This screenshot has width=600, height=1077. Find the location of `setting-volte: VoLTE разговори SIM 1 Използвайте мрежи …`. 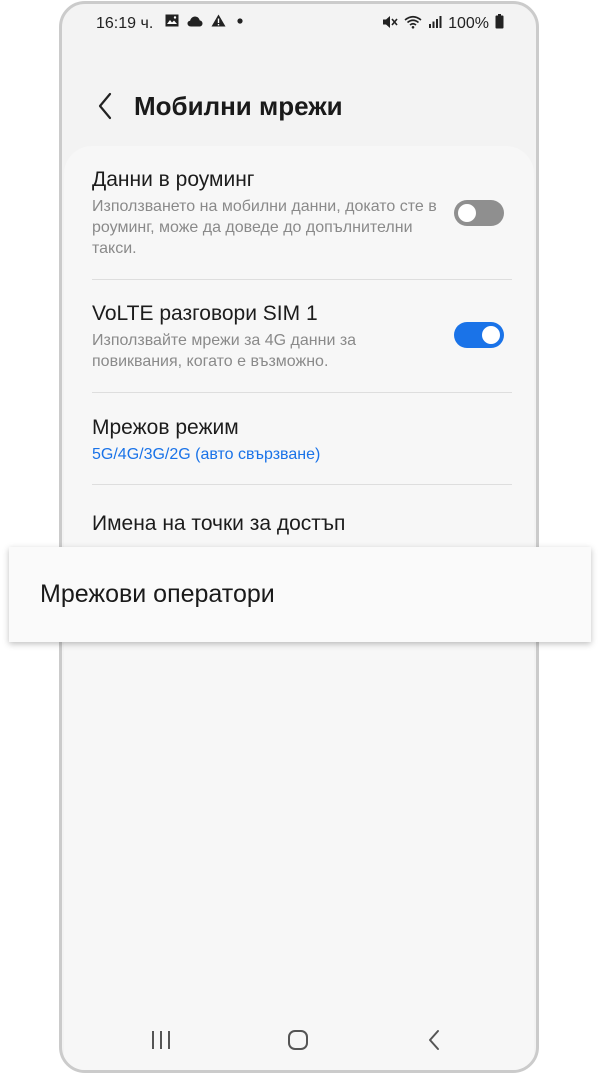

setting-volte: VoLTE разговори SIM 1 Използвайте мрежи … is located at coordinates (302, 337).